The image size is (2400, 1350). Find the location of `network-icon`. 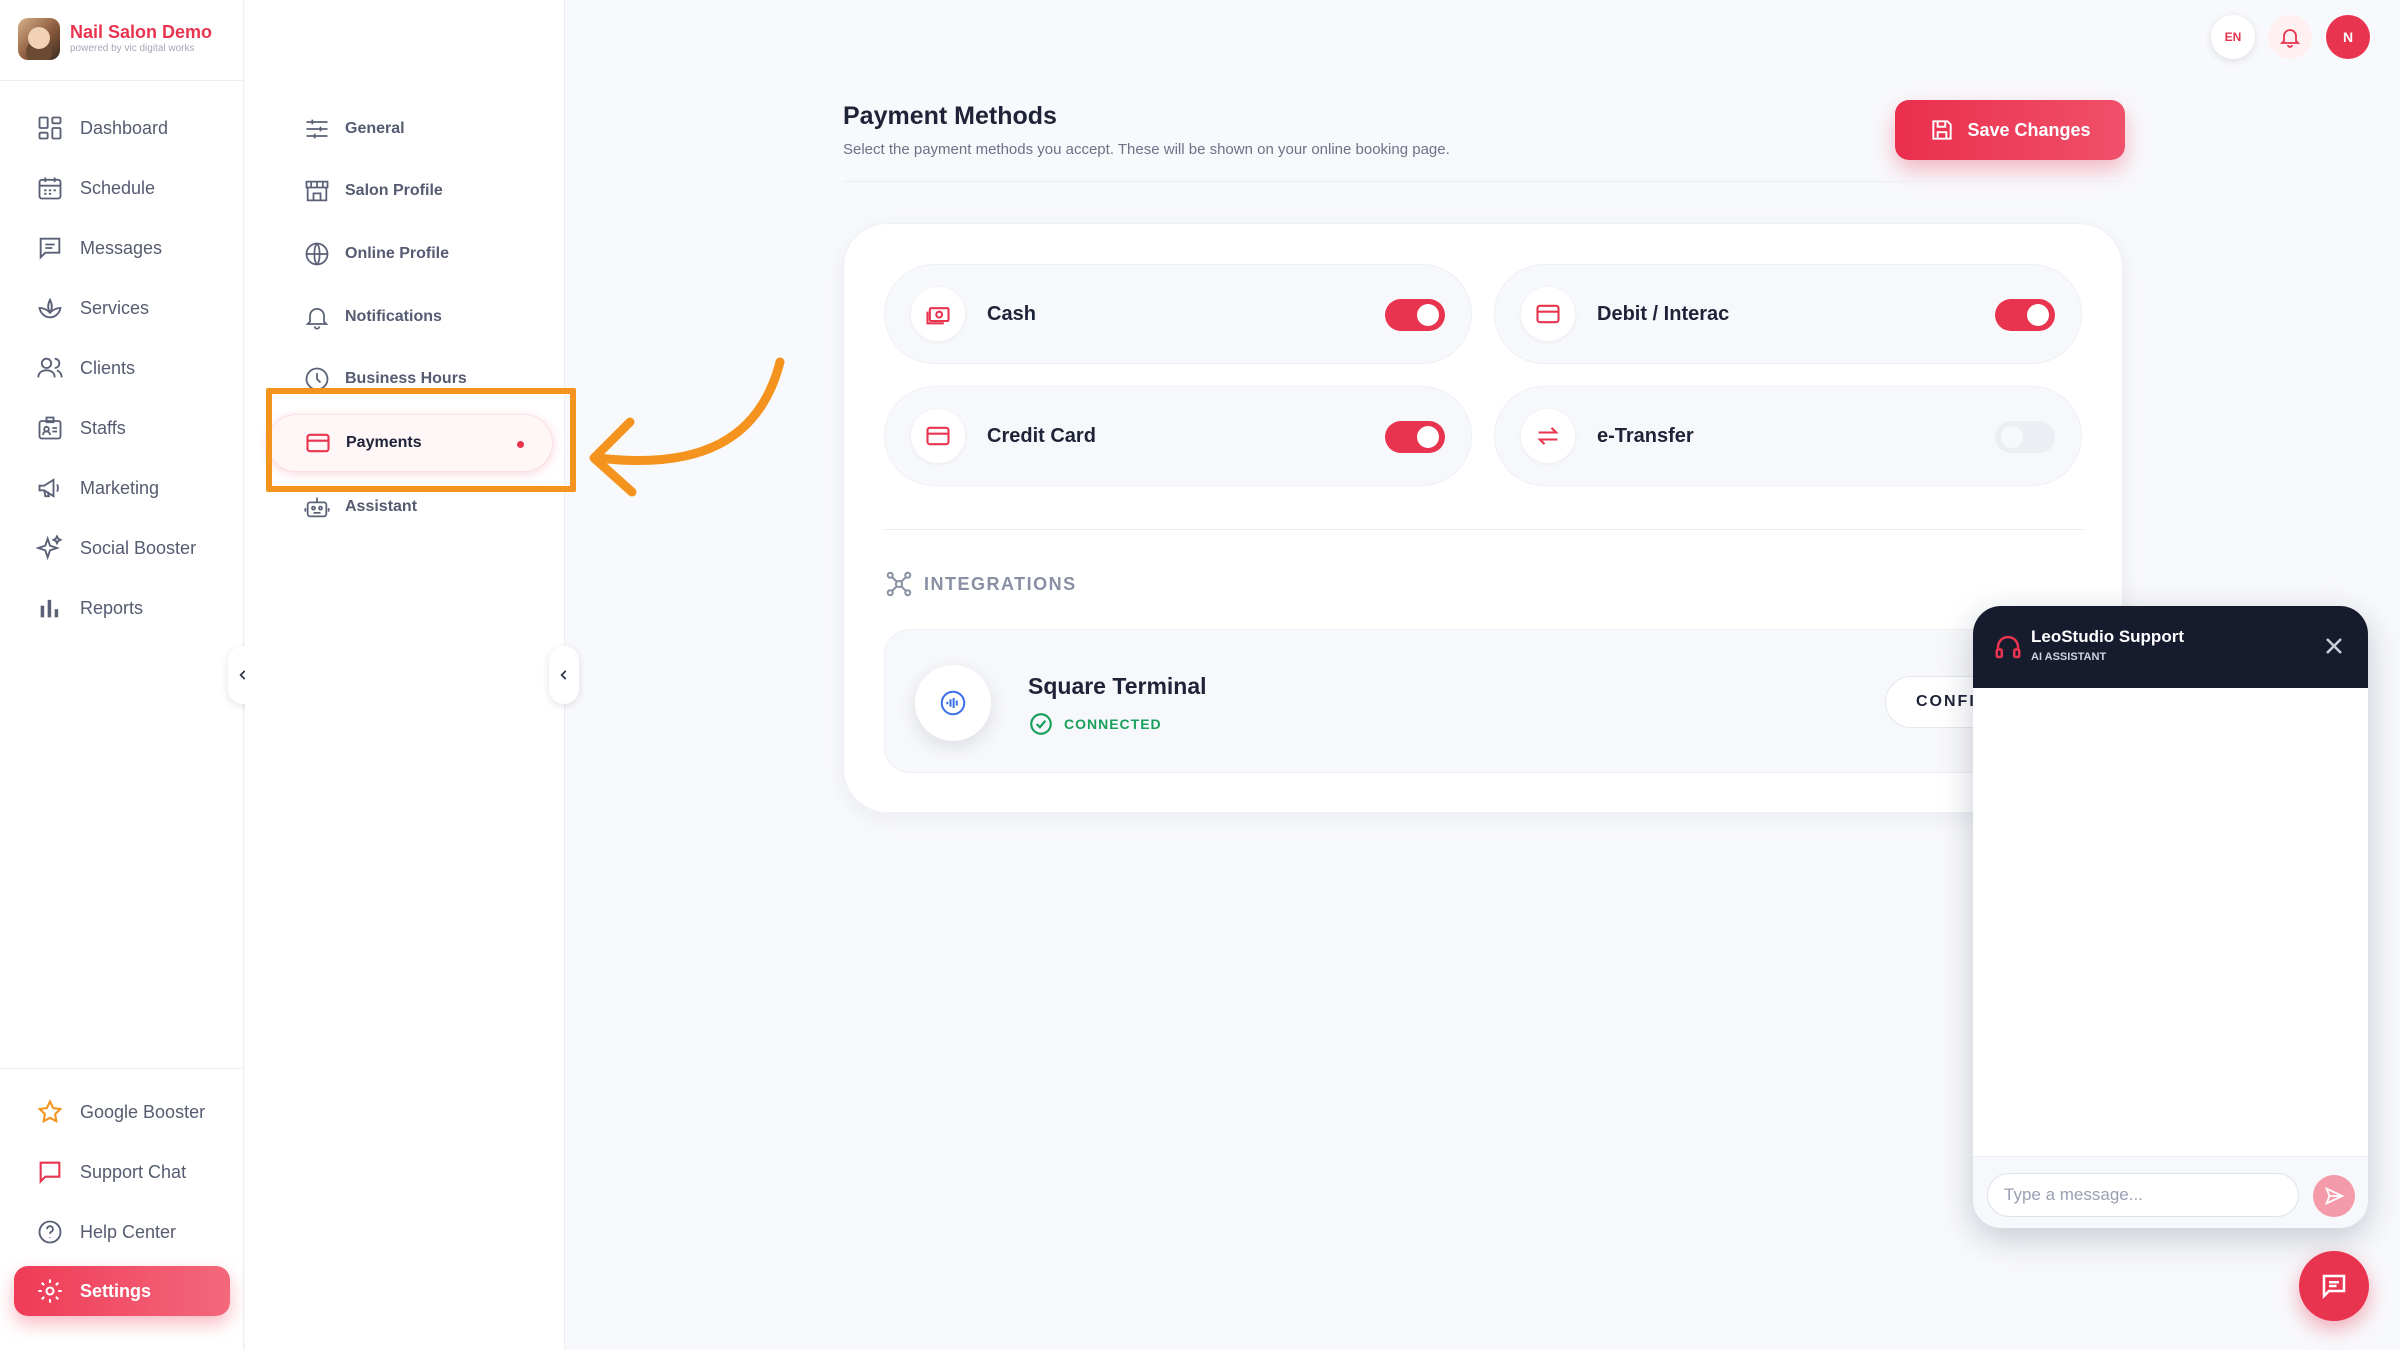

network-icon is located at coordinates (899, 584).